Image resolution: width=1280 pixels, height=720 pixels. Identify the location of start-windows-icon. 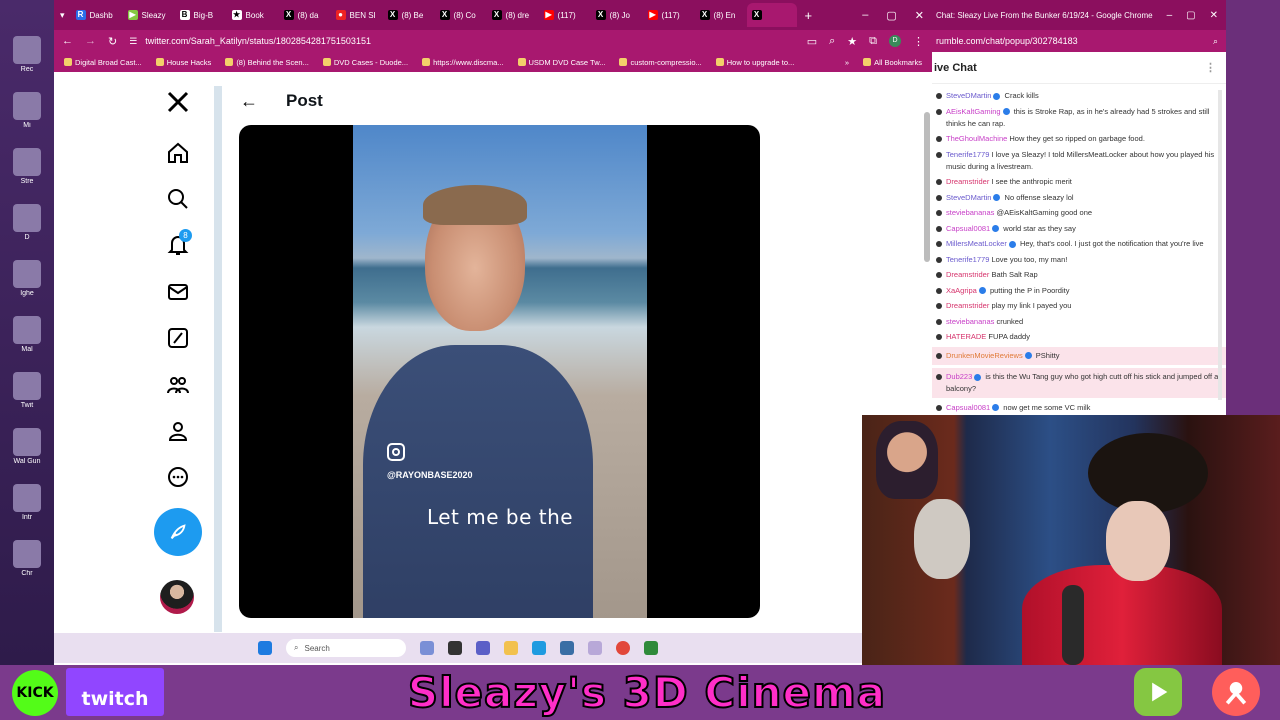
(265, 648).